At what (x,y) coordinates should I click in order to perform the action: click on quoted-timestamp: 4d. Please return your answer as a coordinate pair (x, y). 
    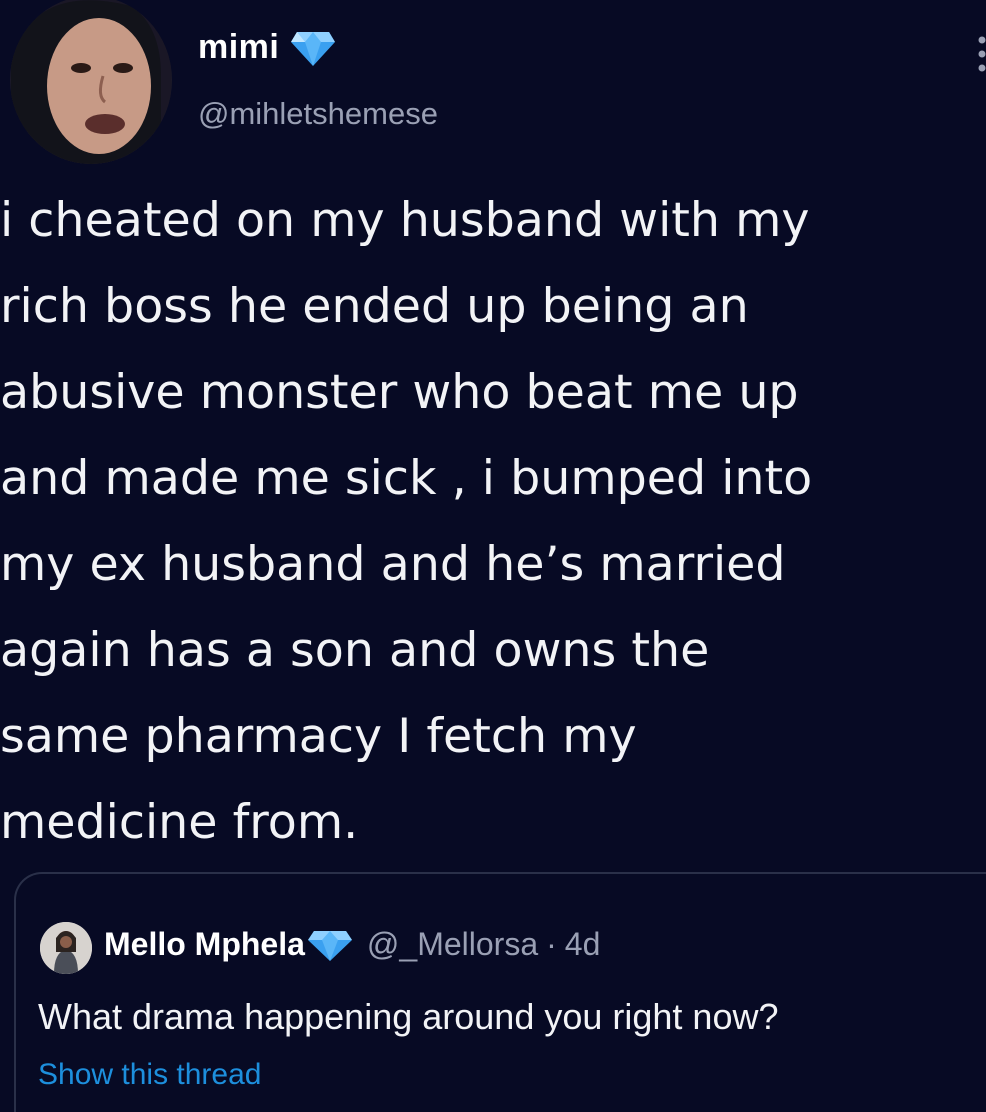
    Looking at the image, I should click on (583, 944).